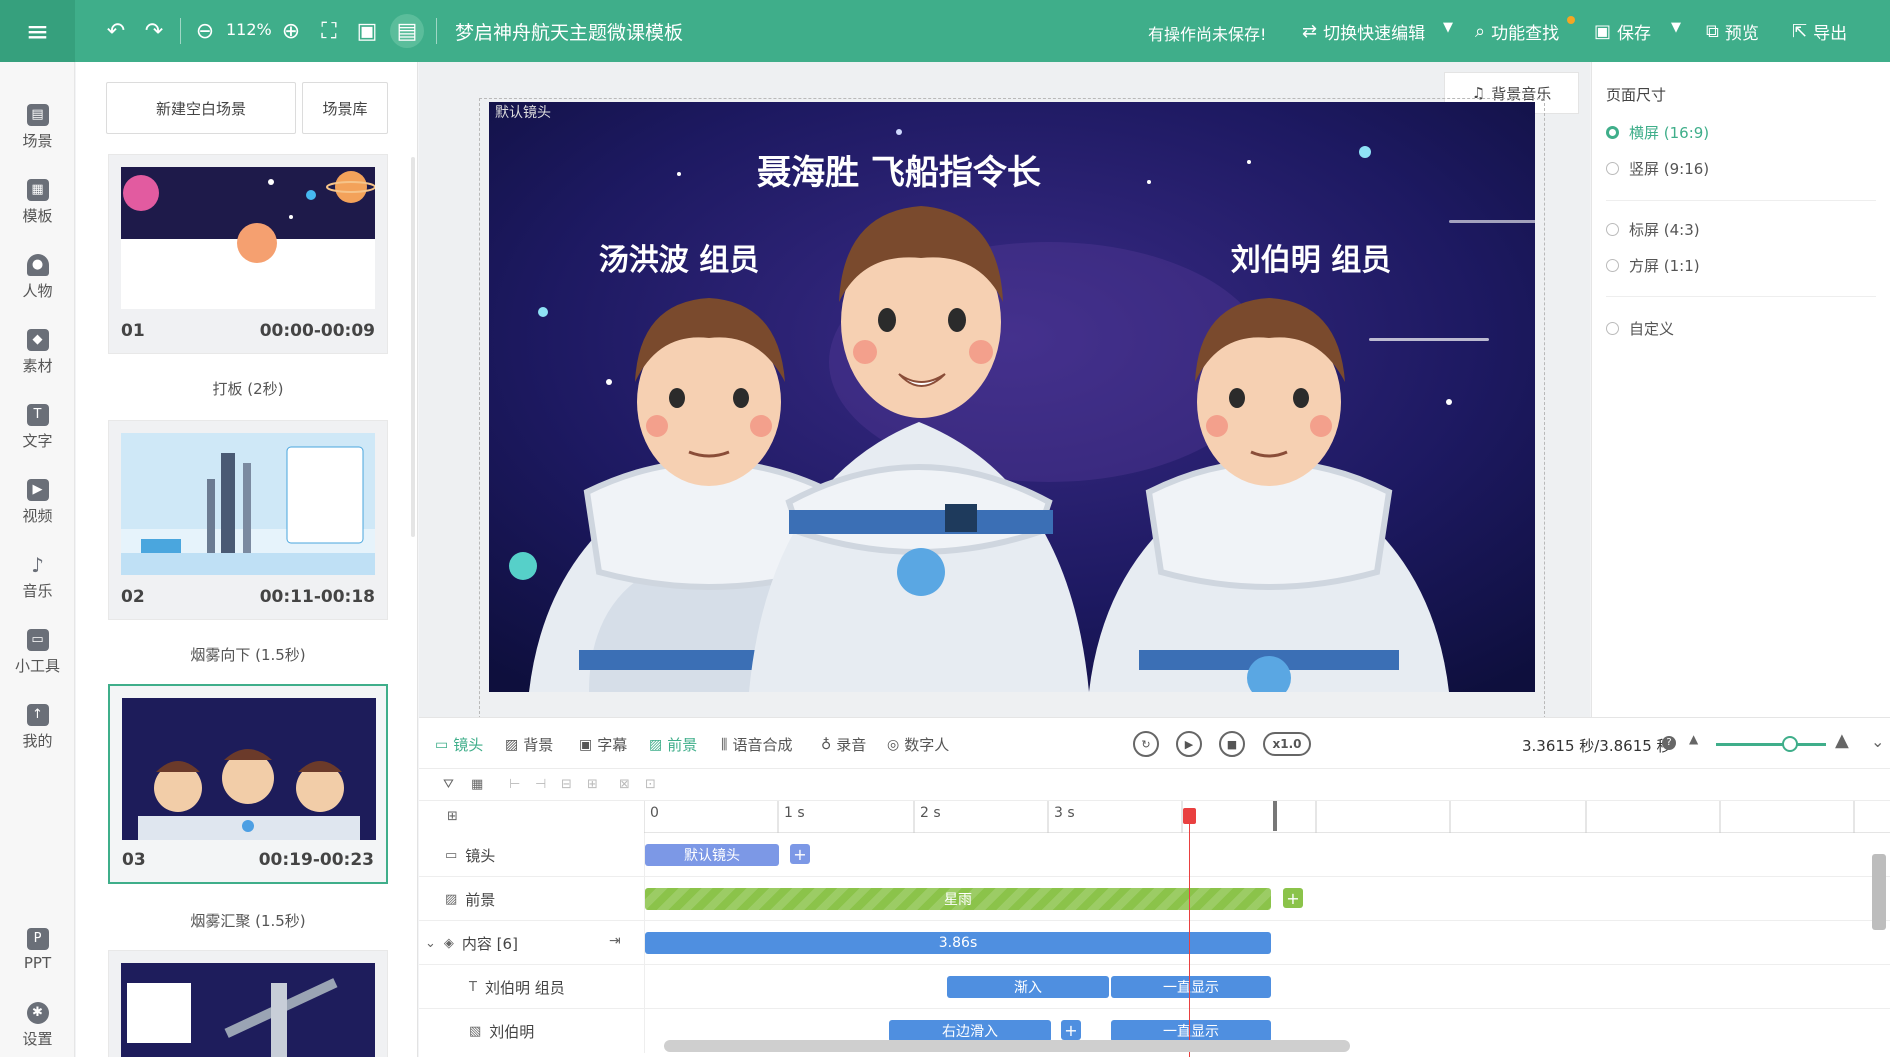 Image resolution: width=1890 pixels, height=1057 pixels. What do you see at coordinates (566, 784) in the screenshot?
I see `align-center-icon: ⊟` at bounding box center [566, 784].